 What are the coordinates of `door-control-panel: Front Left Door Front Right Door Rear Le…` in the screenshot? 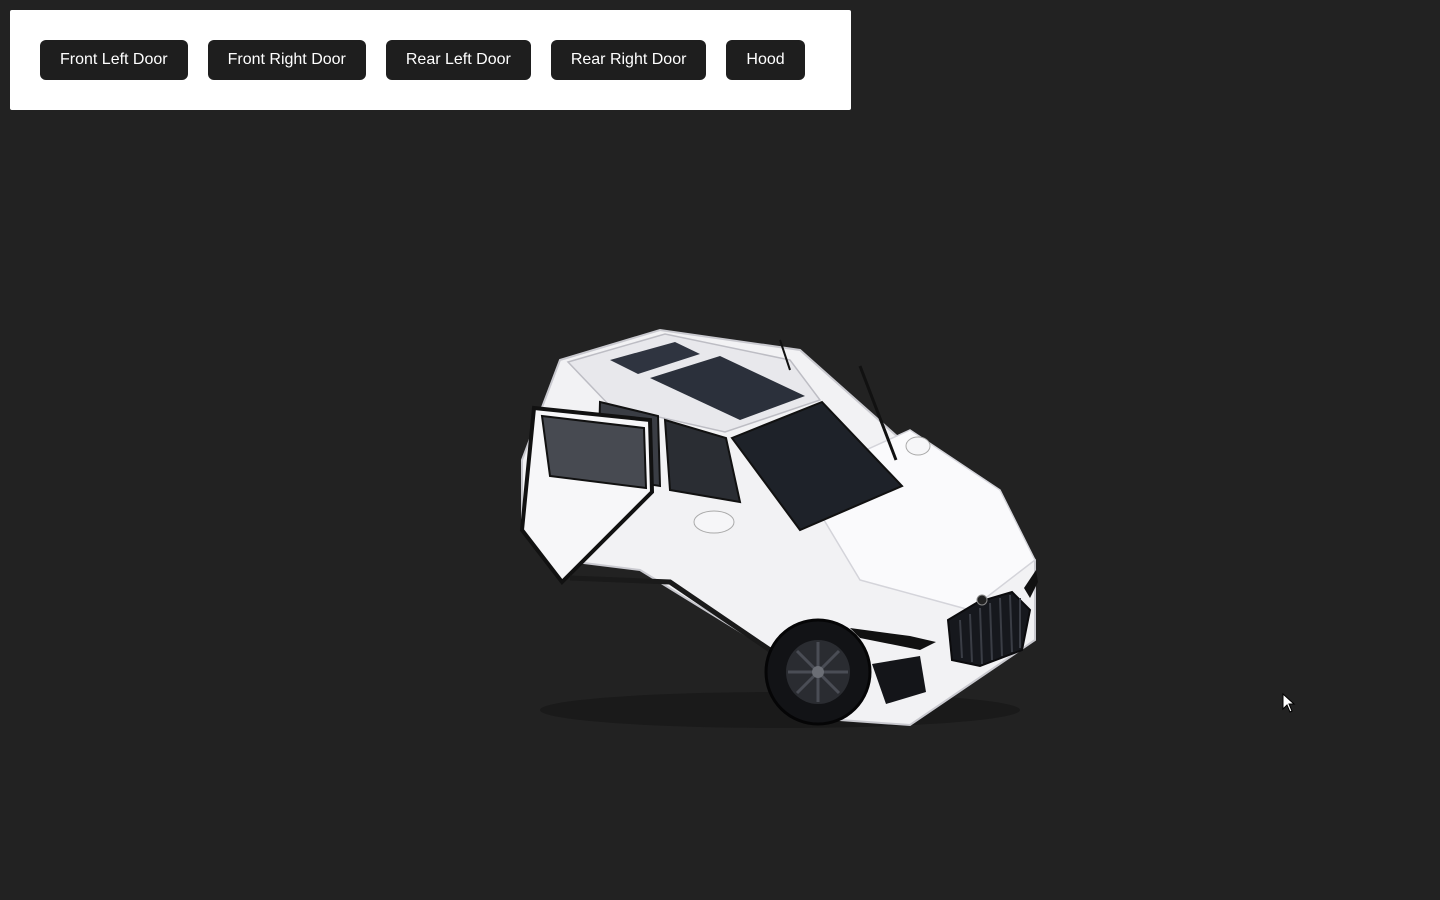 It's located at (430, 60).